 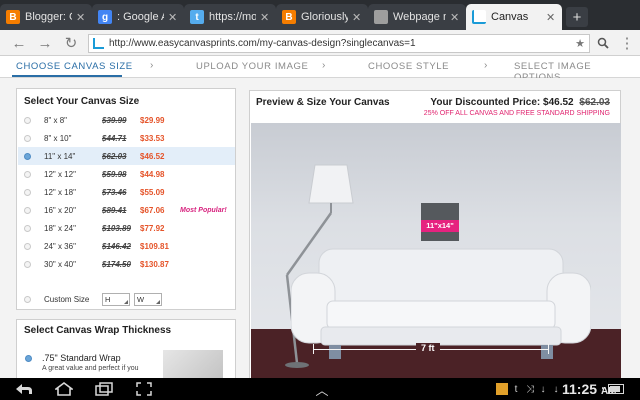 What do you see at coordinates (556, 389) in the screenshot?
I see `download-icon: ↓` at bounding box center [556, 389].